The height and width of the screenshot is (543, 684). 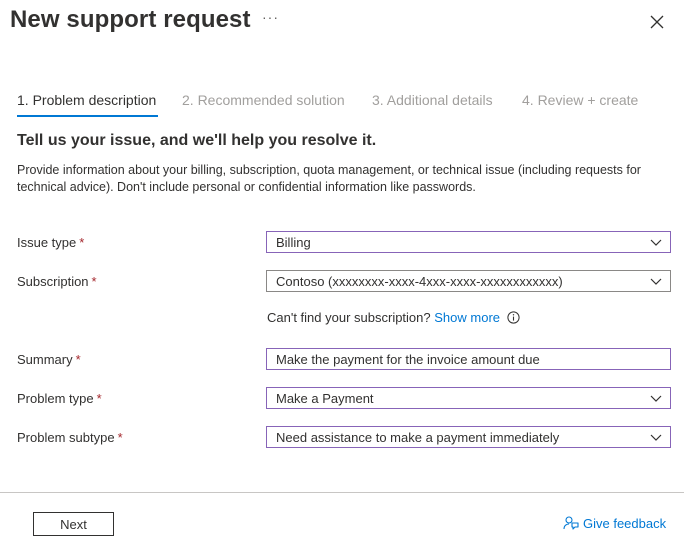 What do you see at coordinates (657, 22) in the screenshot?
I see `close-icon` at bounding box center [657, 22].